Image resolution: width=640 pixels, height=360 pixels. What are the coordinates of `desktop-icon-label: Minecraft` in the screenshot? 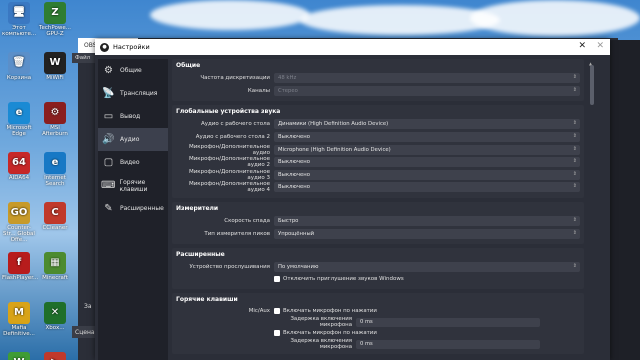 It's located at (55, 278).